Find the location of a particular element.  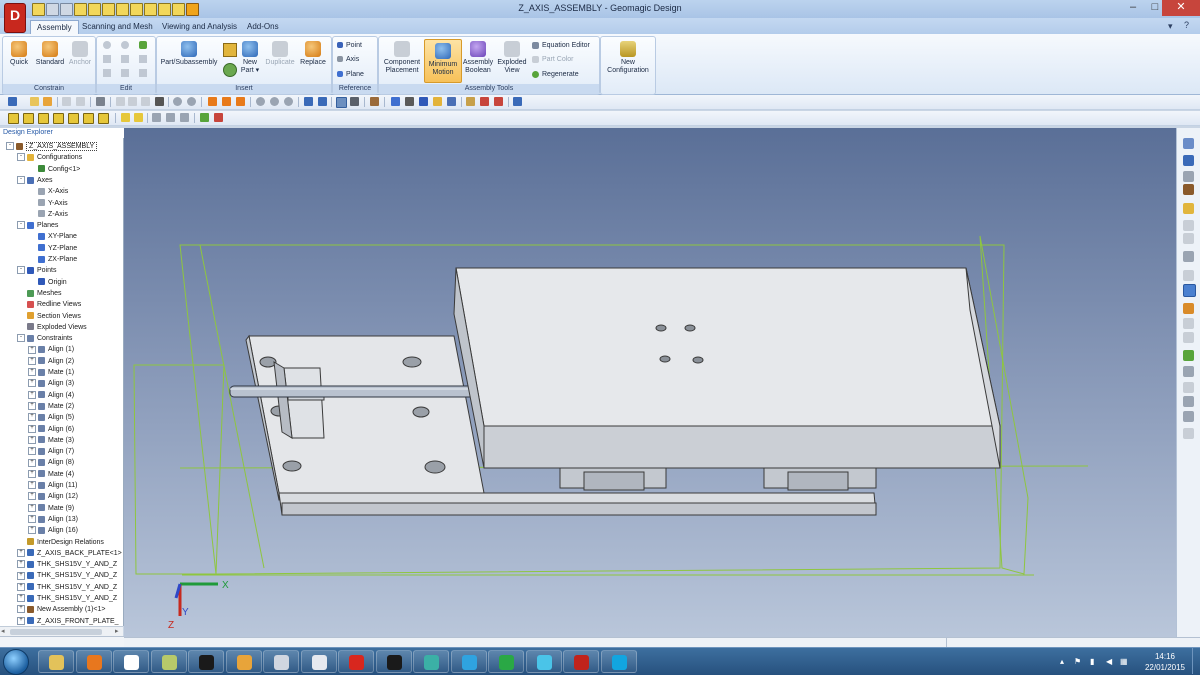

clock-date: 22/01/2015 is located at coordinates (1165, 667).